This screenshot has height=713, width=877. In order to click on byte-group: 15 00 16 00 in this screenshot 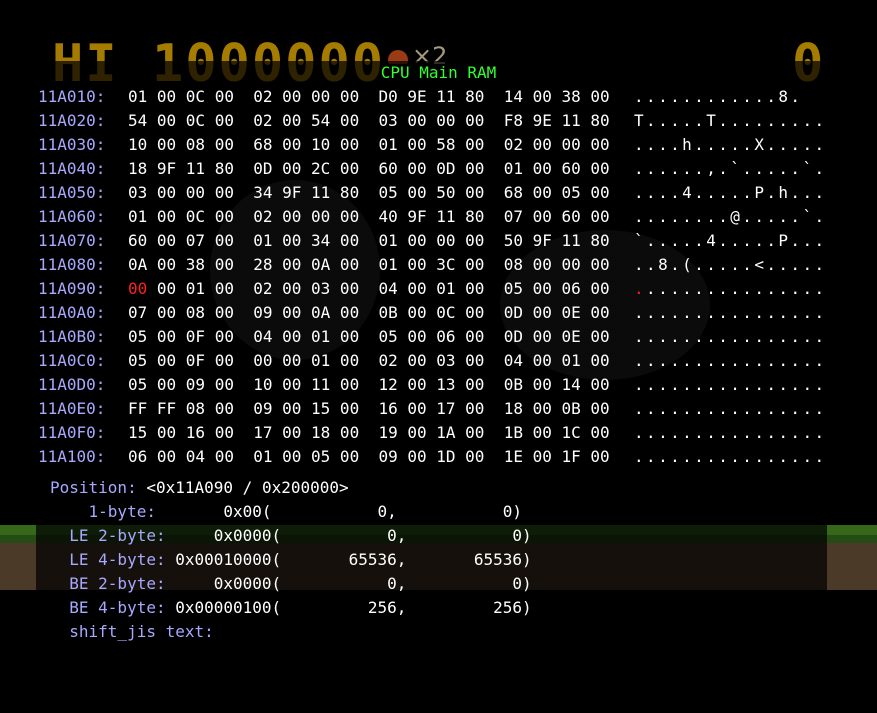, I will do `click(181, 432)`.